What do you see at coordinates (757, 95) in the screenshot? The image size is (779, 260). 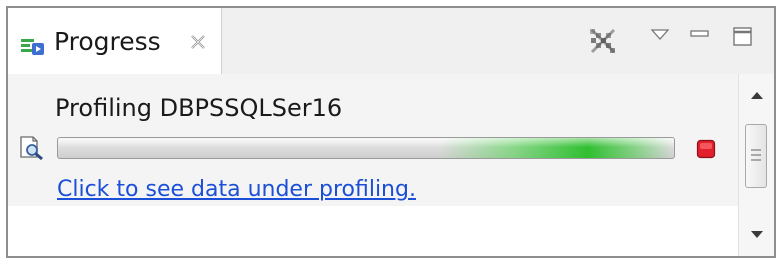 I see `scroll-up-icon` at bounding box center [757, 95].